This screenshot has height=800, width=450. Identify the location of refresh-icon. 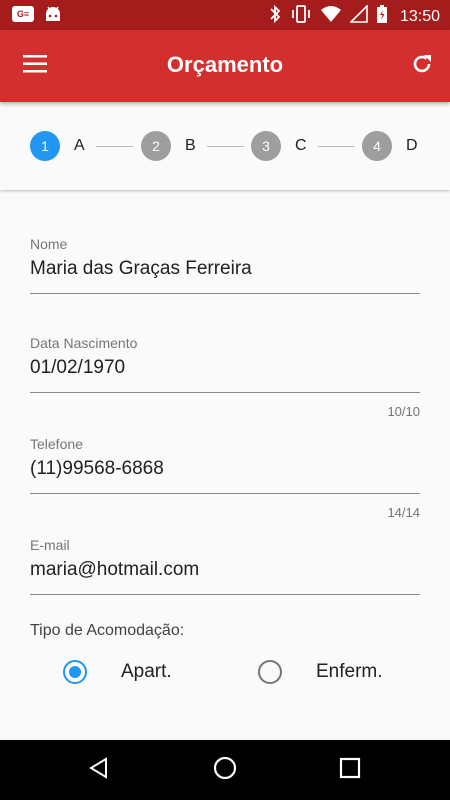
(422, 66).